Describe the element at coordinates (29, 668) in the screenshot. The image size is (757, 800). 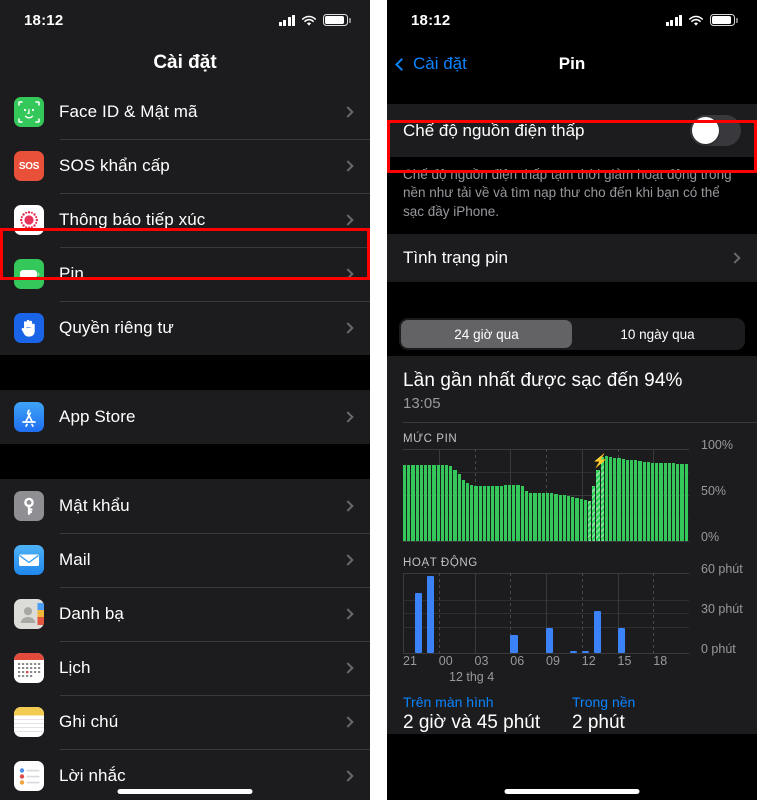
I see `calendar-icon` at that location.